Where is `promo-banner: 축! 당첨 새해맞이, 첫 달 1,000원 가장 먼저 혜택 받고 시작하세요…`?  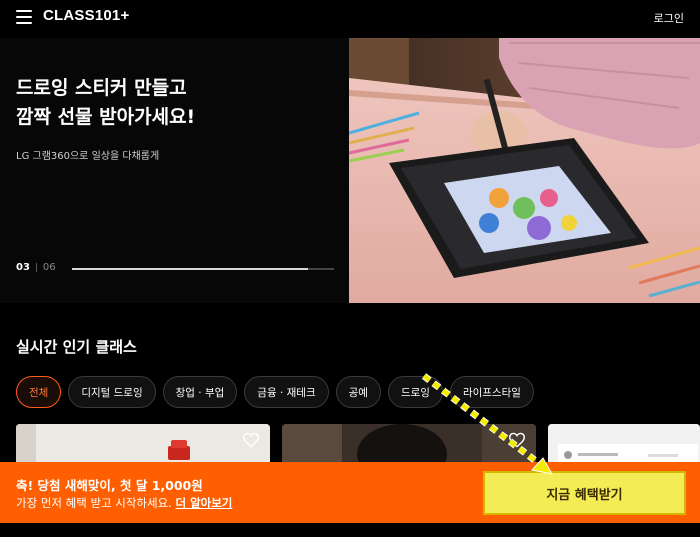
promo-banner: 축! 당첨 새해맞이, 첫 달 1,000원 가장 먼저 혜택 받고 시작하세요… is located at coordinates (350, 492).